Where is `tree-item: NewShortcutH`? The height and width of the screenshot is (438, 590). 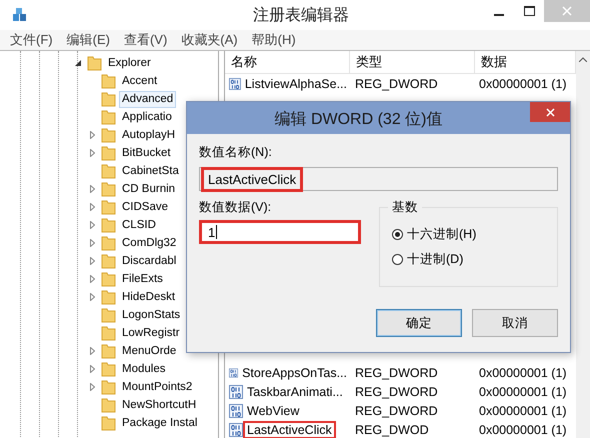 tree-item: NewShortcutH is located at coordinates (159, 405).